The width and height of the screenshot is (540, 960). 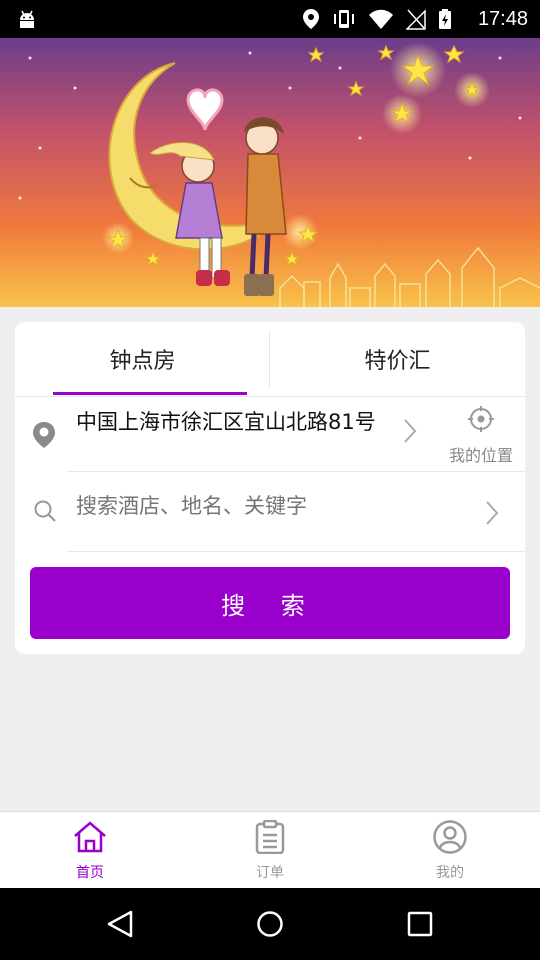 What do you see at coordinates (381, 21) in the screenshot?
I see `wifi-icon` at bounding box center [381, 21].